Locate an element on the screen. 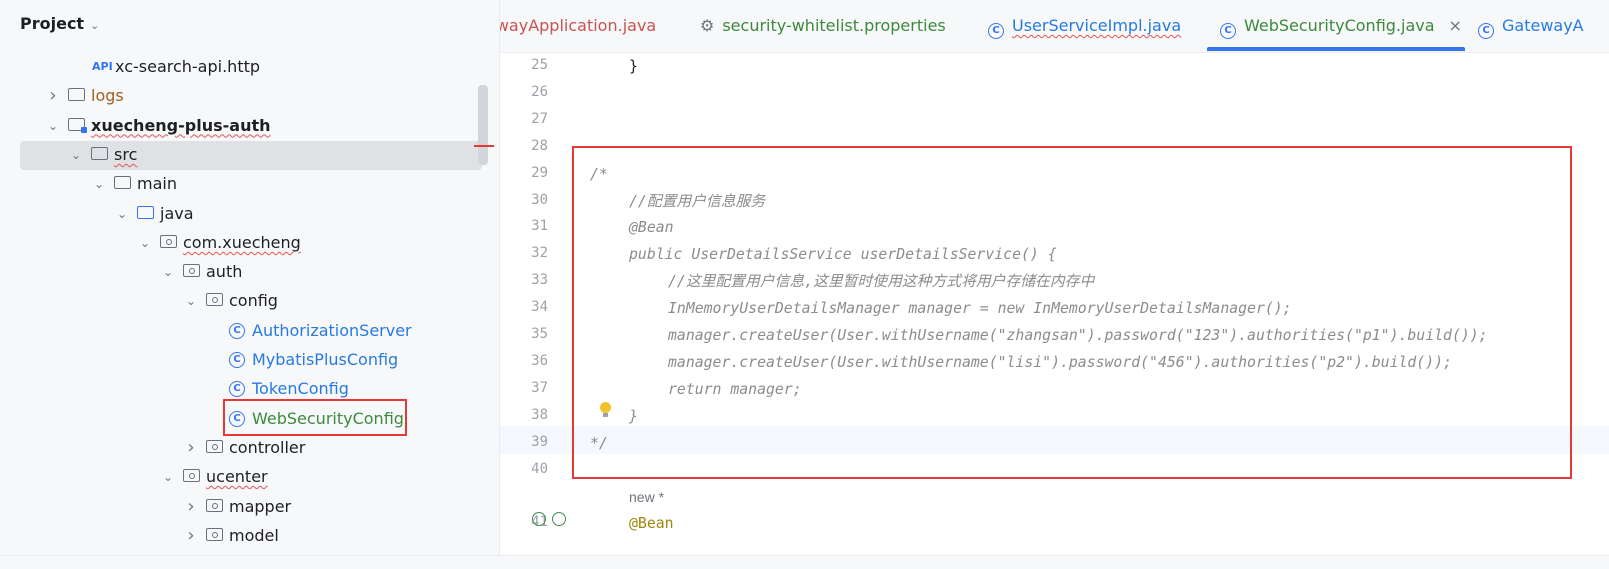 This screenshot has width=1609, height=569. tree-item: C MybatisPlusConfig is located at coordinates (249, 360).